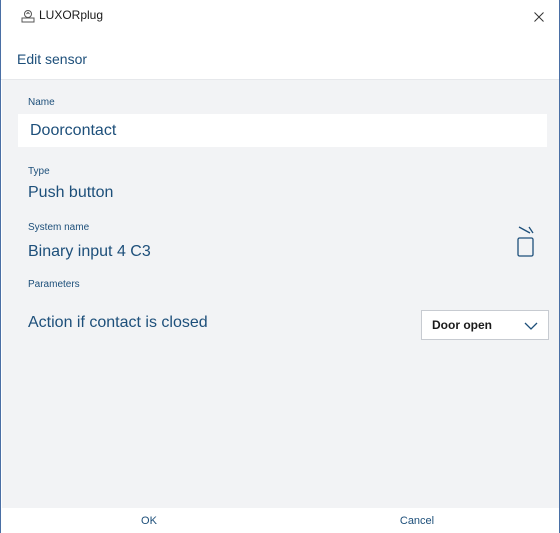  I want to click on system-name-value: Binary input 4 C3, so click(89, 251).